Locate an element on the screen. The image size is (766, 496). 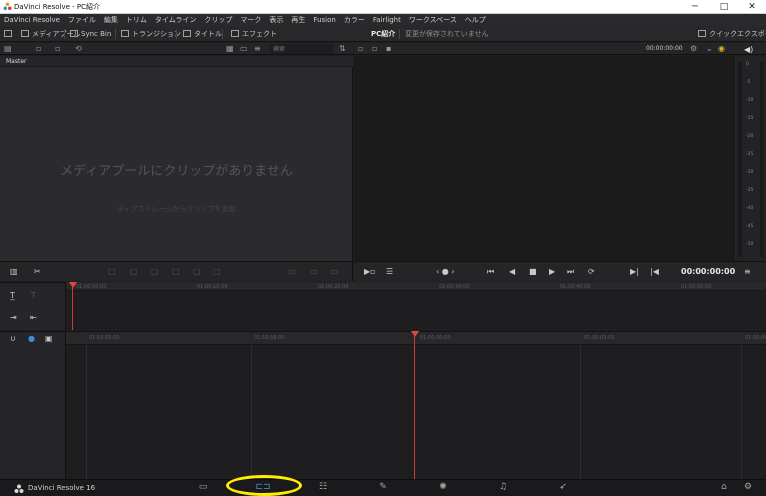
viewer-mode-icon: ▫ is located at coordinates (360, 49).